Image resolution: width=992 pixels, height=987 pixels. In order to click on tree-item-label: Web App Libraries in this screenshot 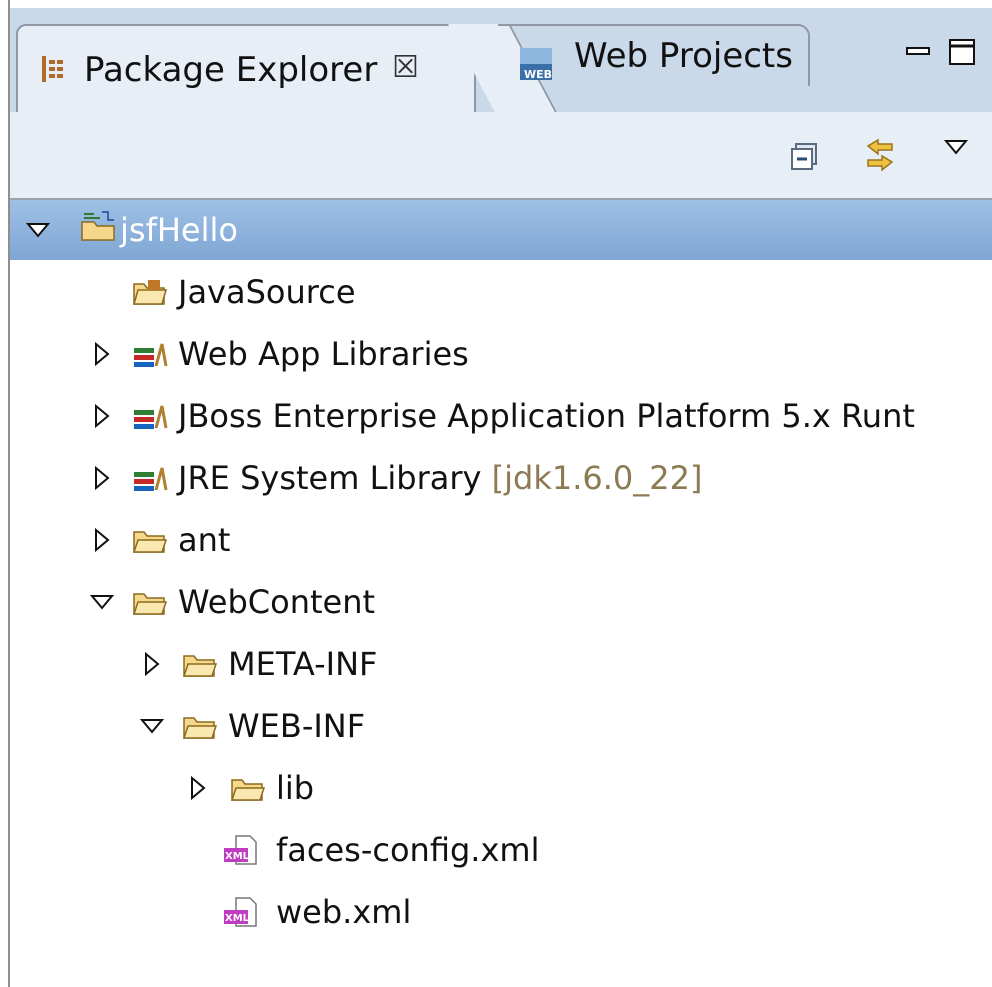, I will do `click(323, 354)`.